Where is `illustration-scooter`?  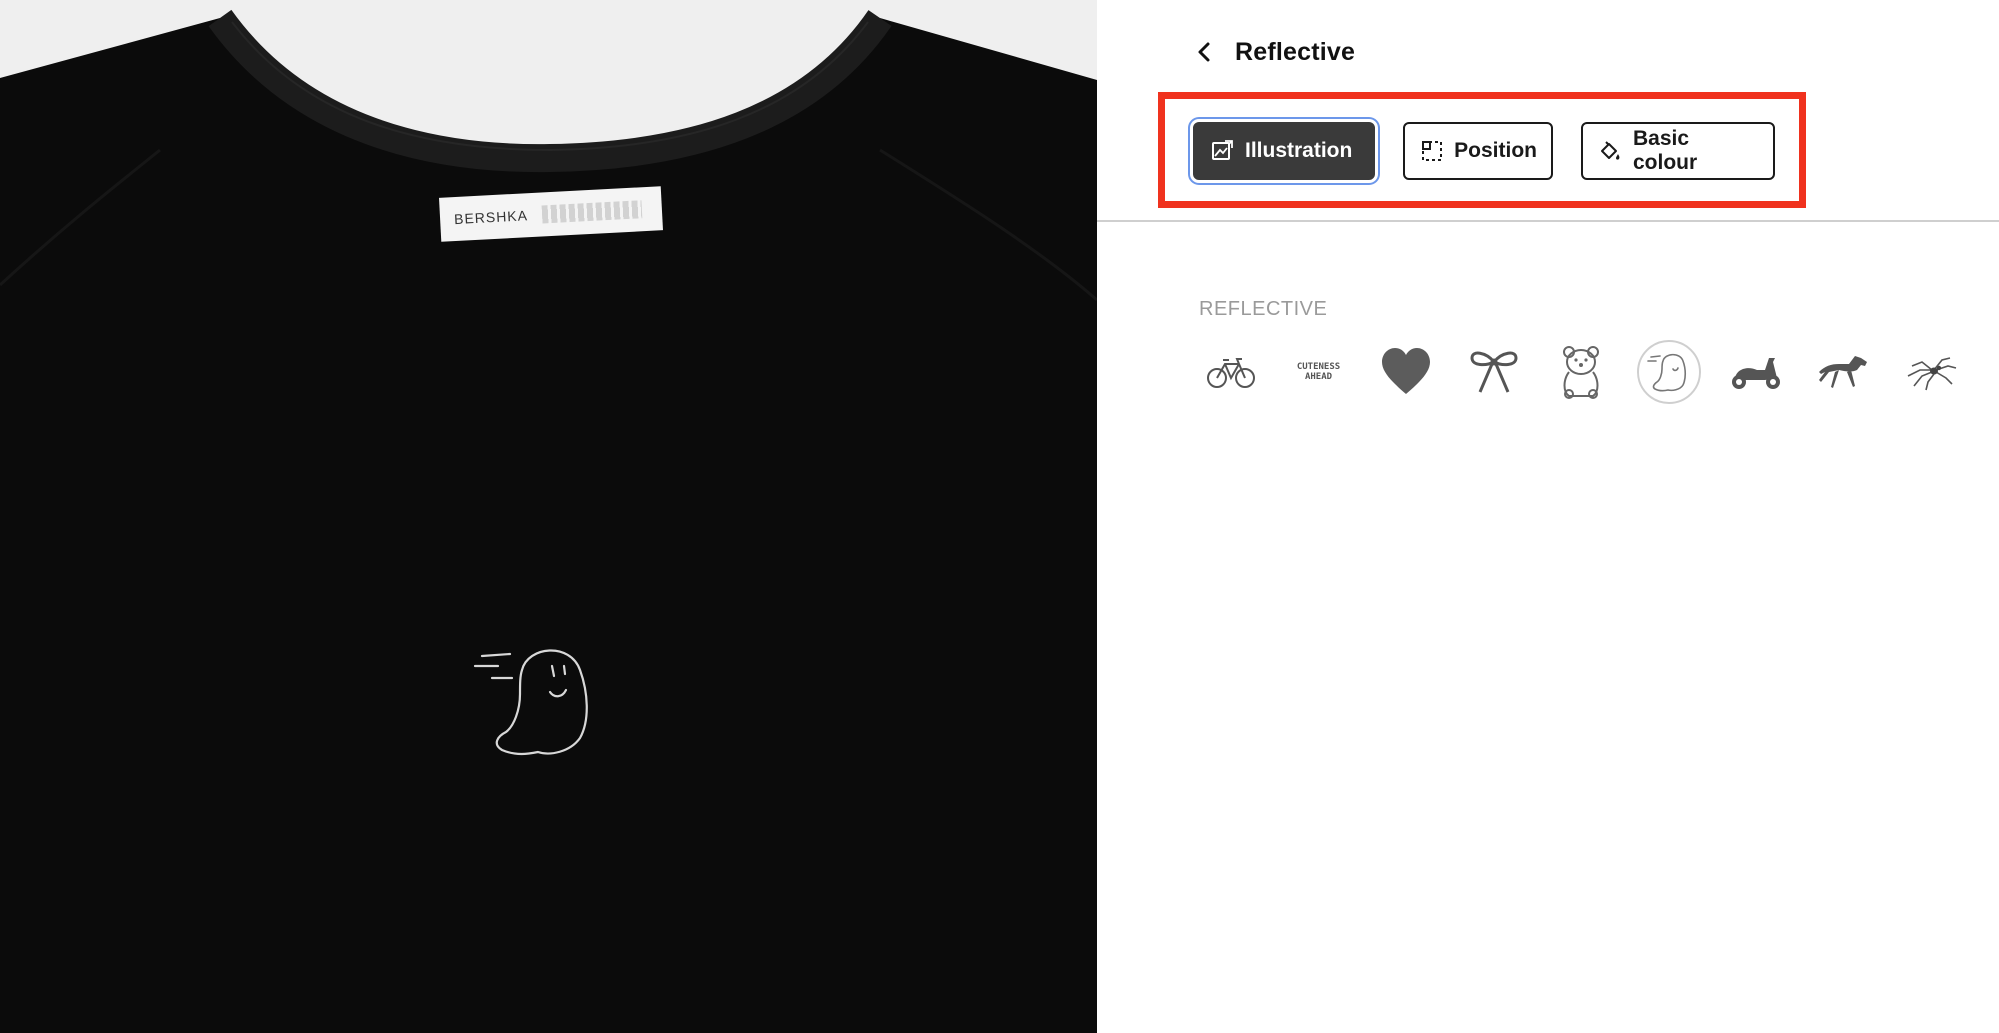 illustration-scooter is located at coordinates (1756, 372).